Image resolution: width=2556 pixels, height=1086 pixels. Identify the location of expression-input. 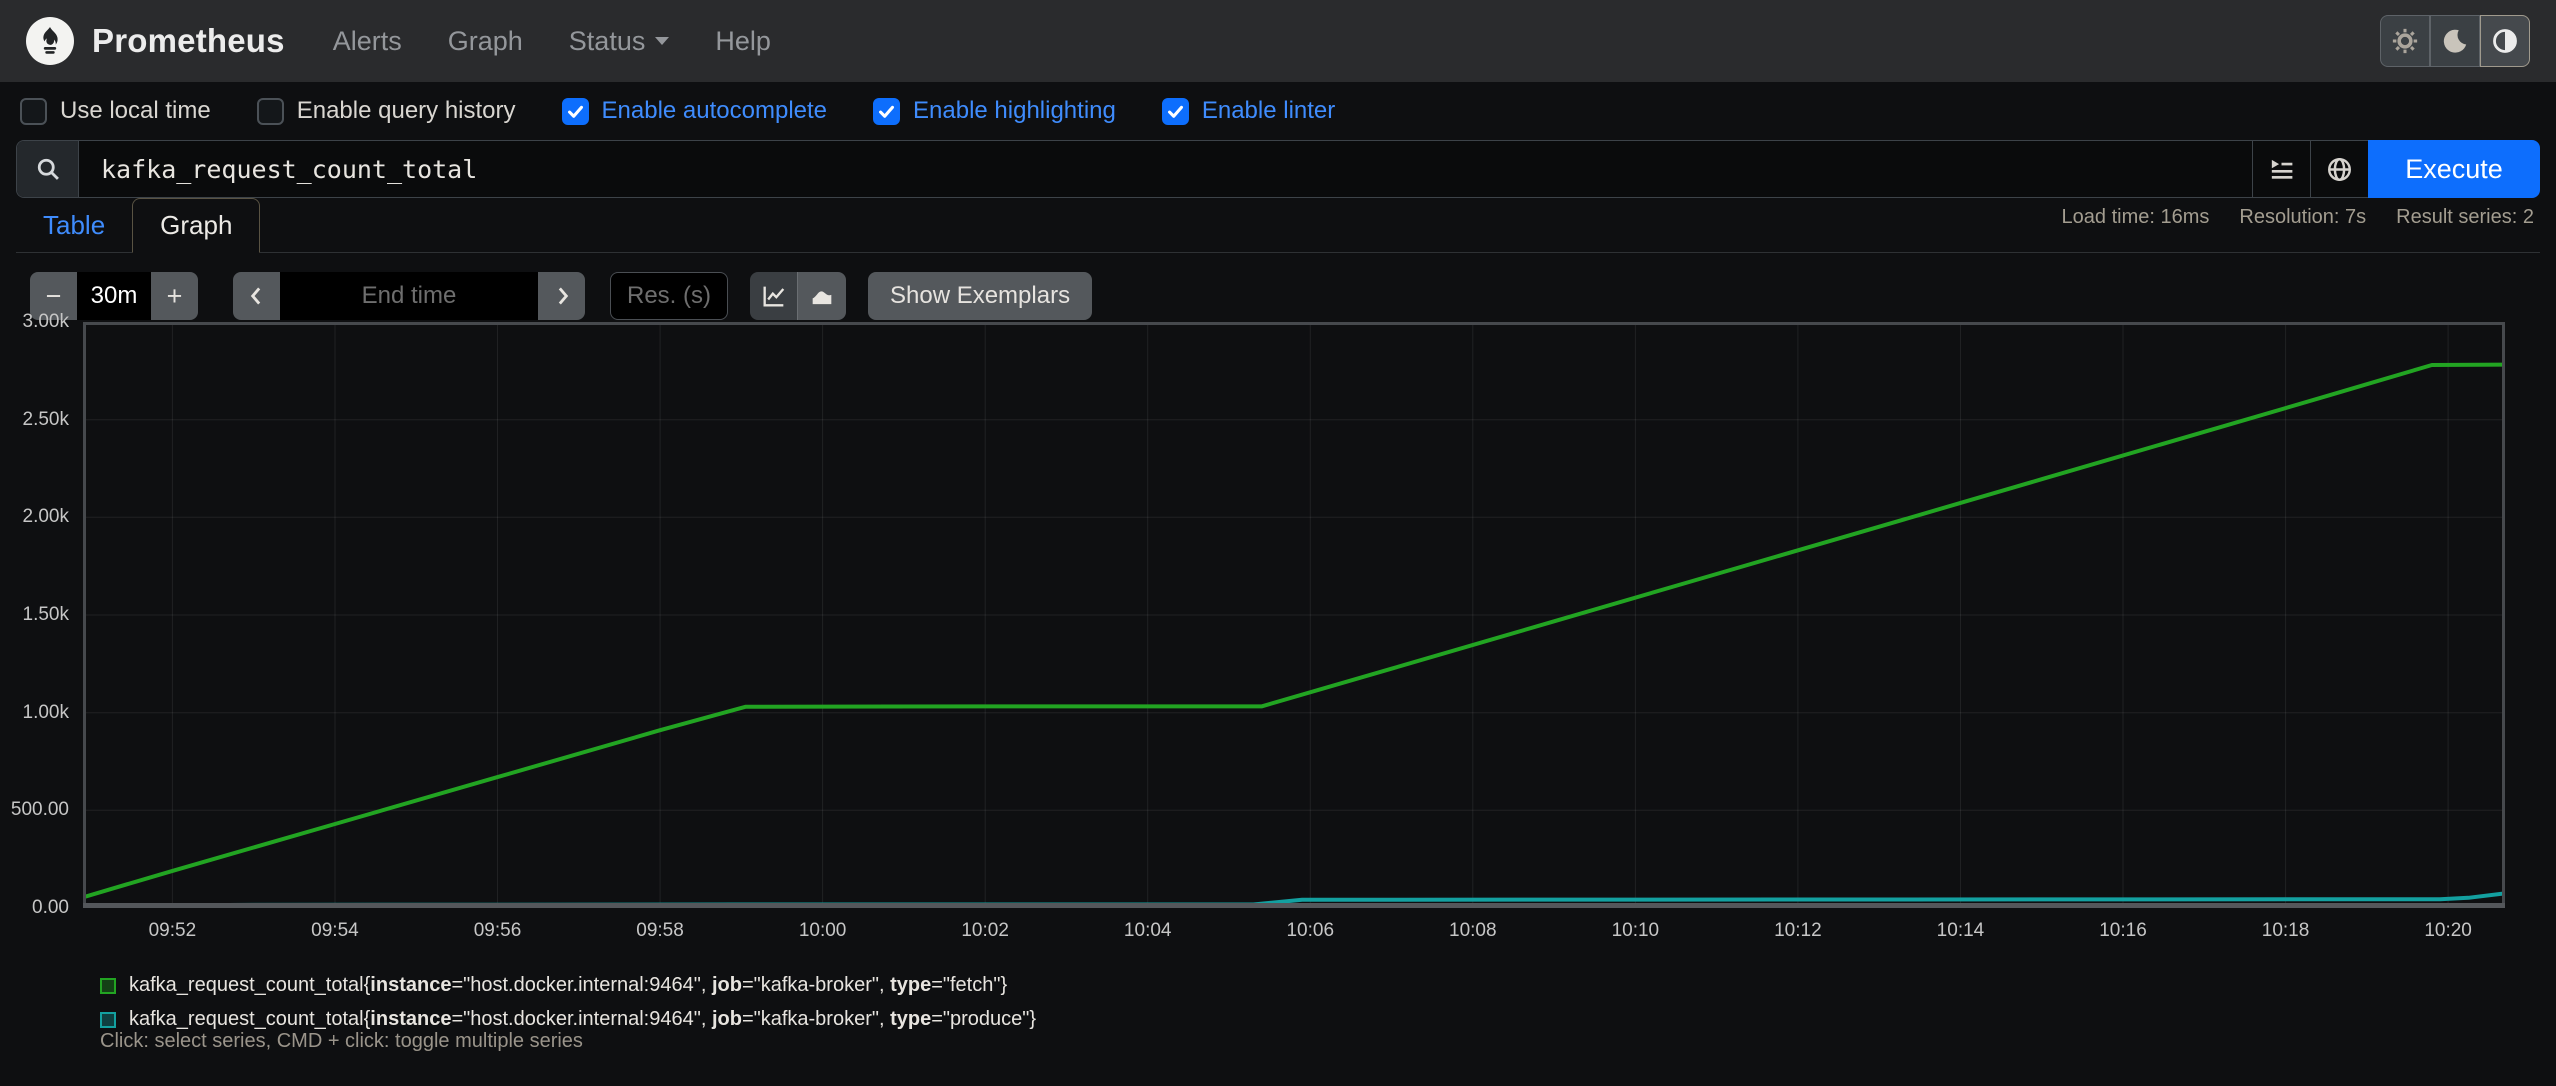
(1165, 169).